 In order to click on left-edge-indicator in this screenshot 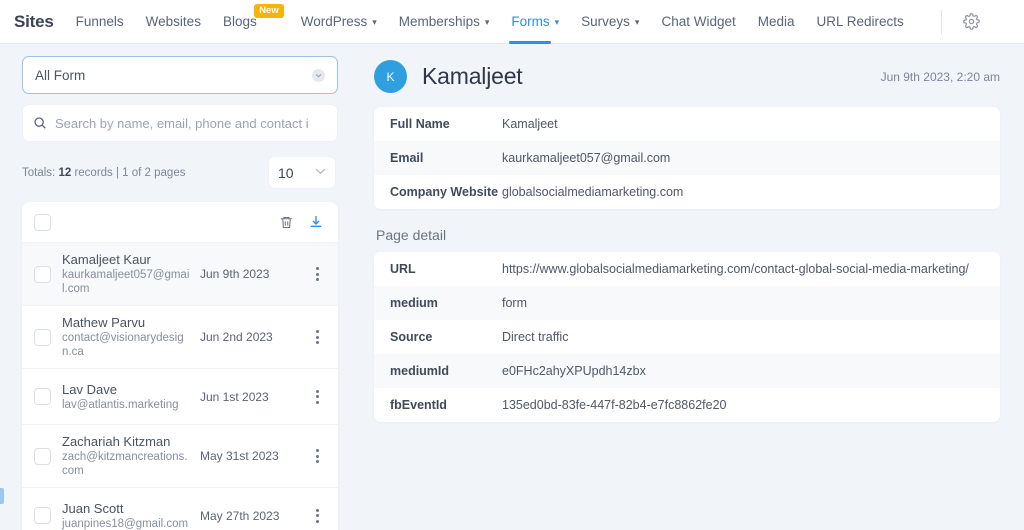, I will do `click(2, 496)`.